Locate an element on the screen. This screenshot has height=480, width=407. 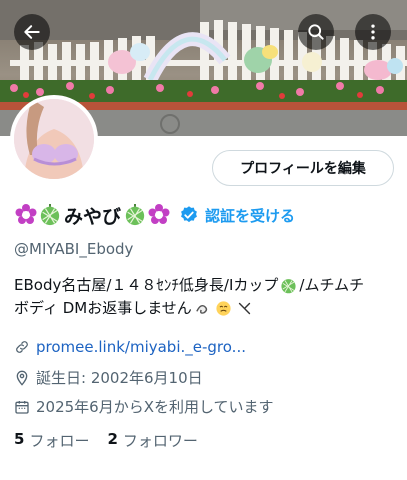
display-name: みやび is located at coordinates (93, 216).